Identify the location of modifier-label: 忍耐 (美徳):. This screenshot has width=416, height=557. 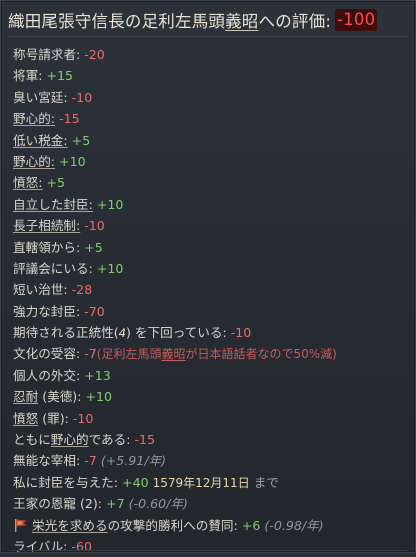
(47, 396).